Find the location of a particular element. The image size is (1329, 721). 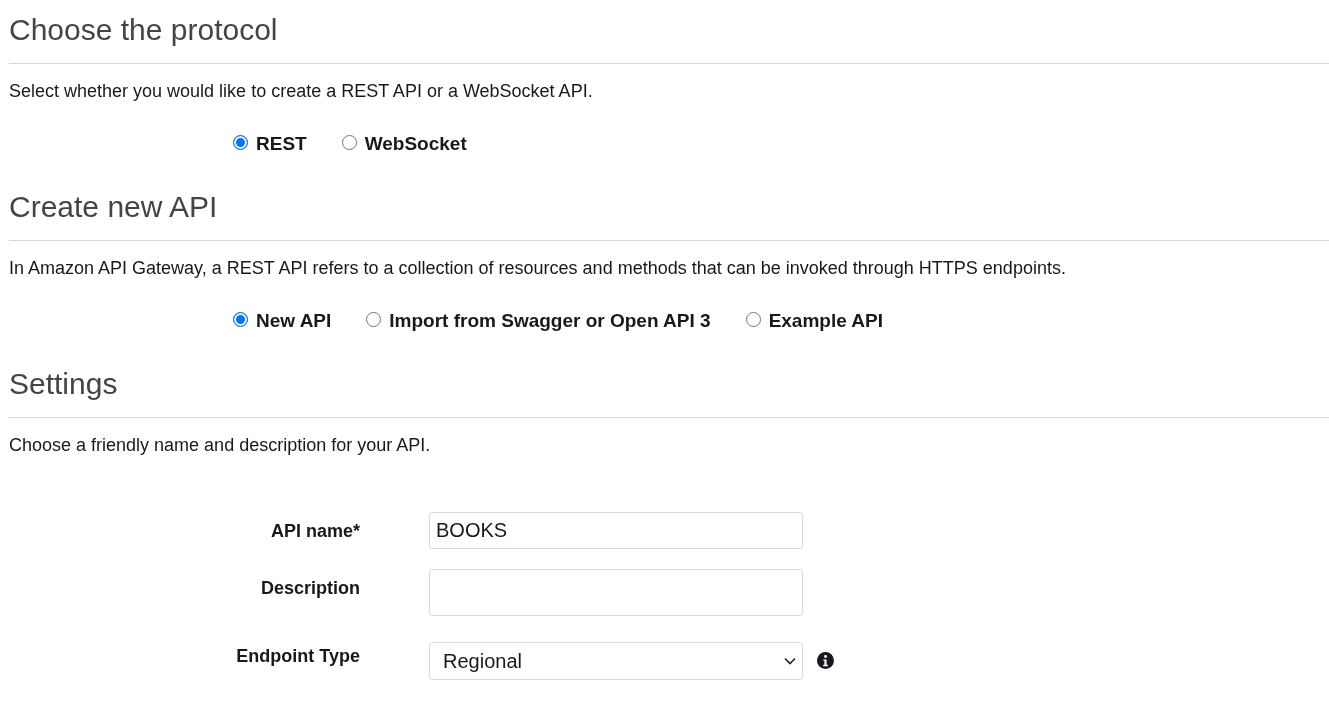

radio-option: Import from Swagger or Open API 3 is located at coordinates (538, 321).